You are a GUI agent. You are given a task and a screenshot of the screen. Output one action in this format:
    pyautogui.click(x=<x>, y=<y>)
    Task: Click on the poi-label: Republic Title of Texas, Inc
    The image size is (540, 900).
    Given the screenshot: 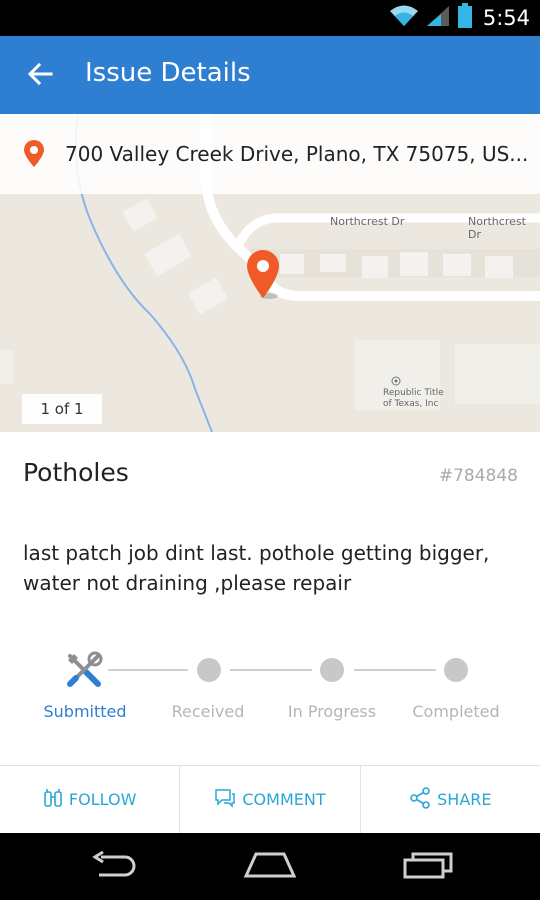 What is the action you would take?
    pyautogui.click(x=413, y=399)
    